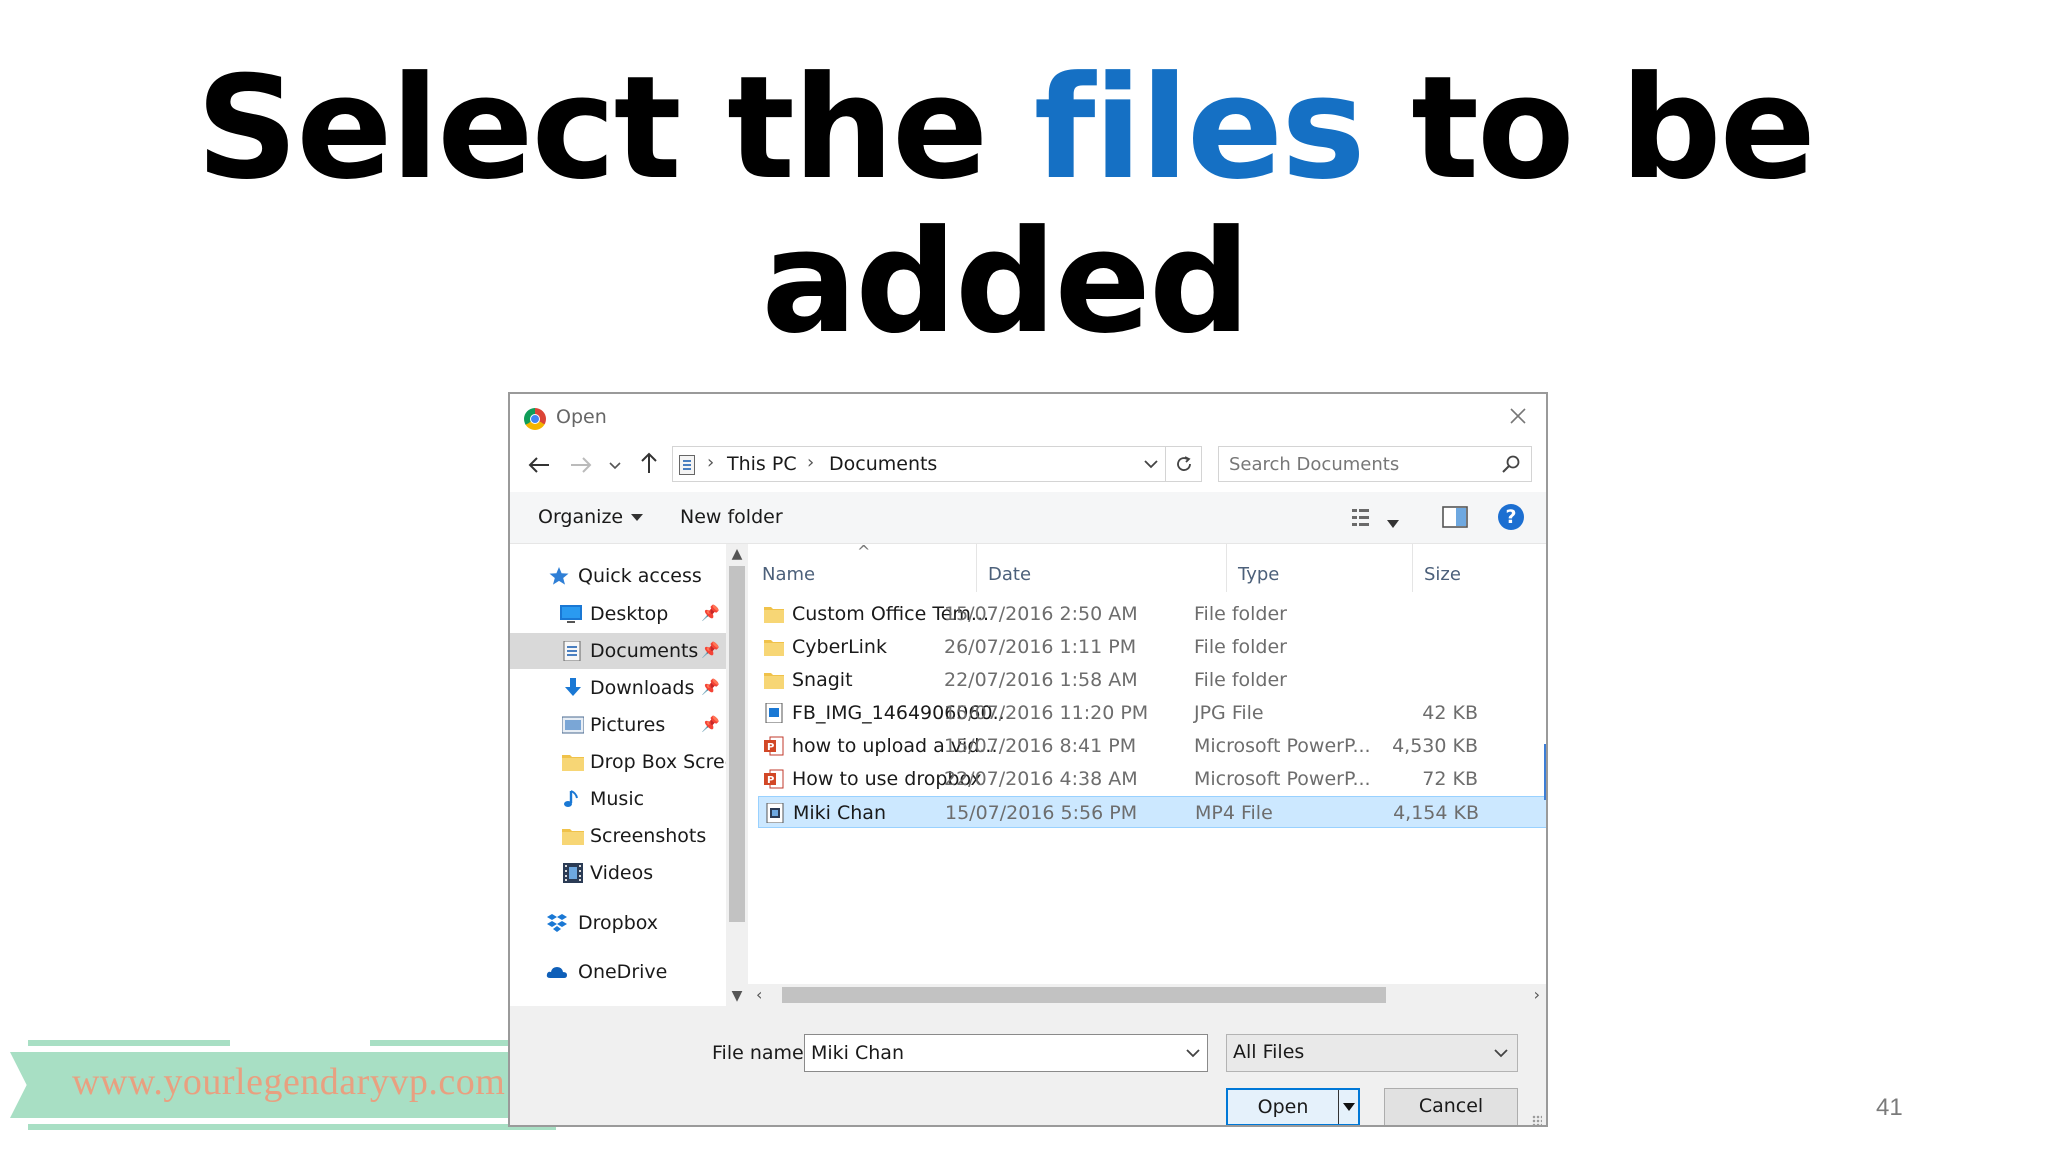 This screenshot has height=1152, width=2048. I want to click on documents-icon, so click(572, 651).